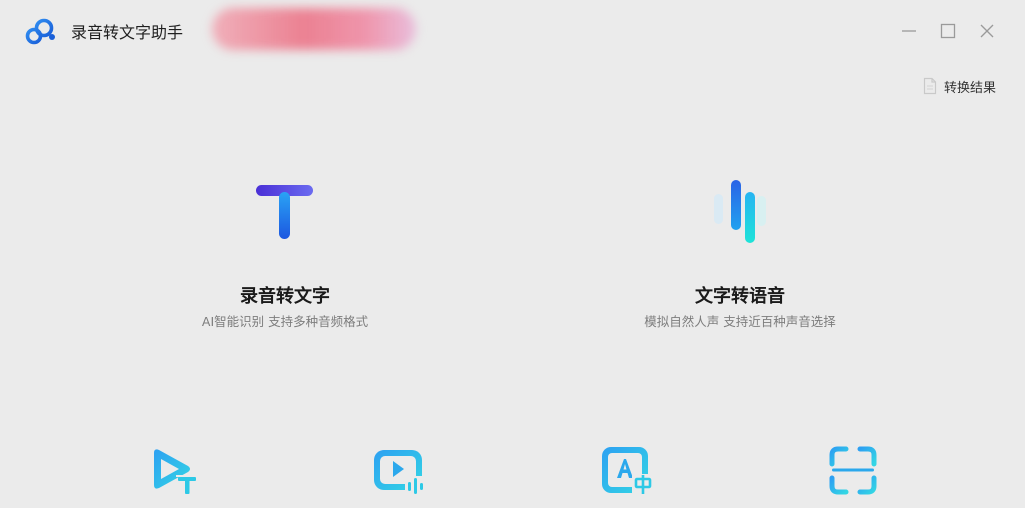  What do you see at coordinates (930, 86) in the screenshot?
I see `document-icon` at bounding box center [930, 86].